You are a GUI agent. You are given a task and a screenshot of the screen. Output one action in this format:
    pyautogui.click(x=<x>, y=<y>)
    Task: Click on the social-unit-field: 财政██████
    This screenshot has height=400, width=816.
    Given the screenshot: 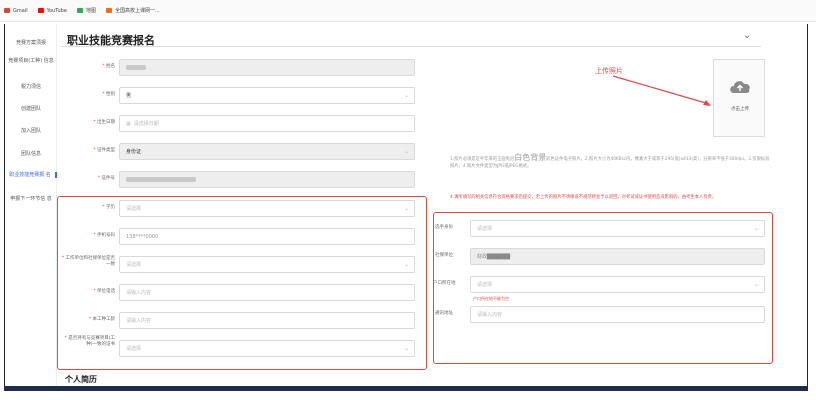 What is the action you would take?
    pyautogui.click(x=617, y=256)
    